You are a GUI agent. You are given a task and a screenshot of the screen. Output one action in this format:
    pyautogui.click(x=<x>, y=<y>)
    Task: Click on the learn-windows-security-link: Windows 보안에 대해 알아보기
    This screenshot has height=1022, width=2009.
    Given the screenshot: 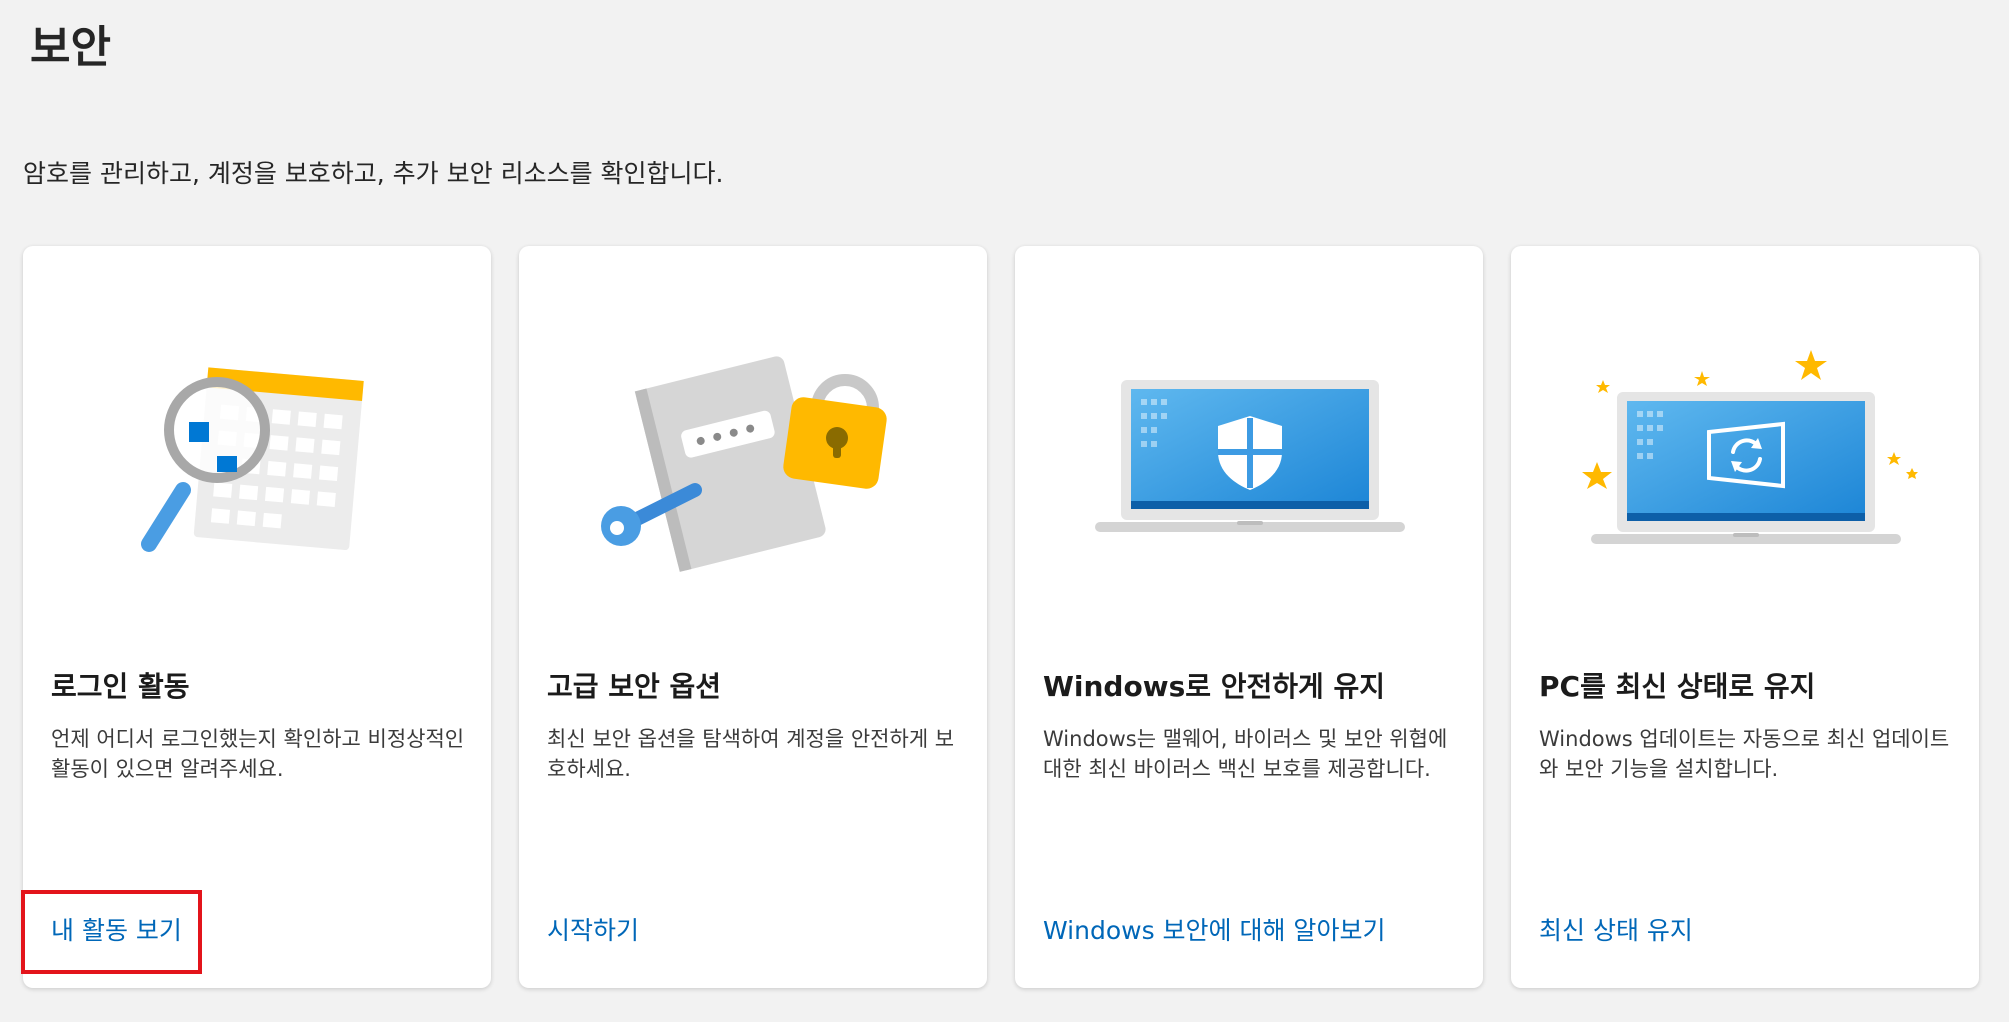 What is the action you would take?
    pyautogui.click(x=1214, y=931)
    